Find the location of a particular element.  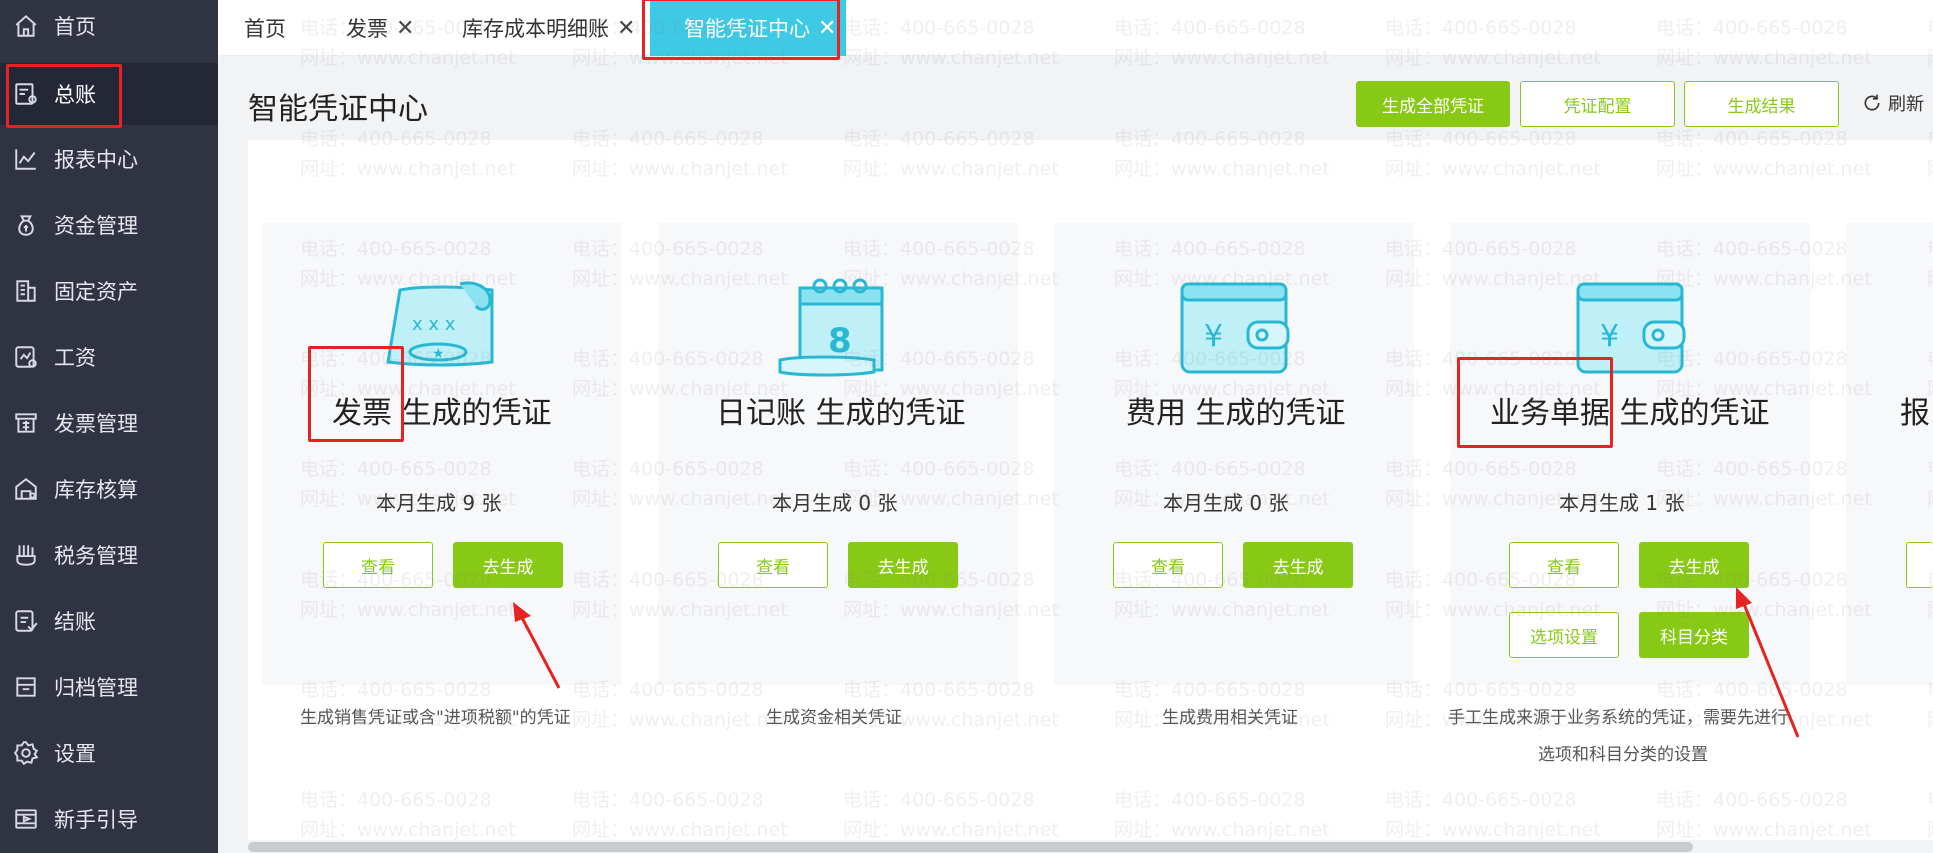

refresh-icon is located at coordinates (1872, 102).